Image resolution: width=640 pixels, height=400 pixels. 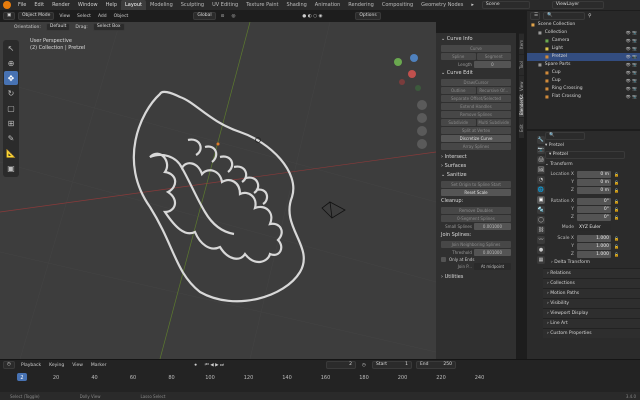 What do you see at coordinates (458, 90) in the screenshot?
I see `outline-button: Outline` at bounding box center [458, 90].